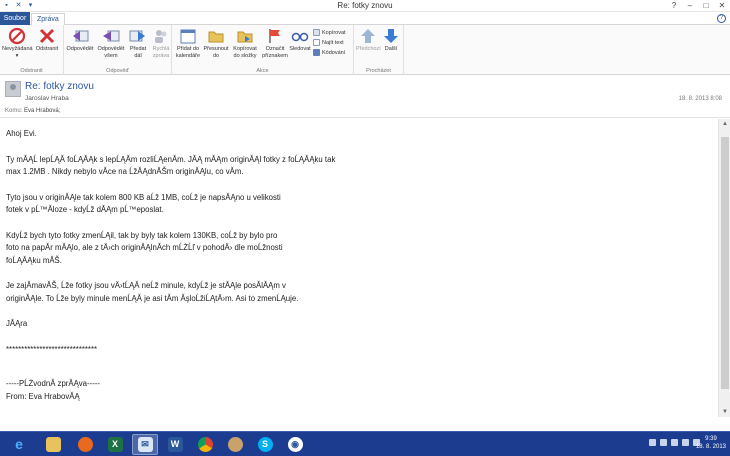 The image size is (730, 456). I want to click on folder-copy-icon, so click(245, 37).